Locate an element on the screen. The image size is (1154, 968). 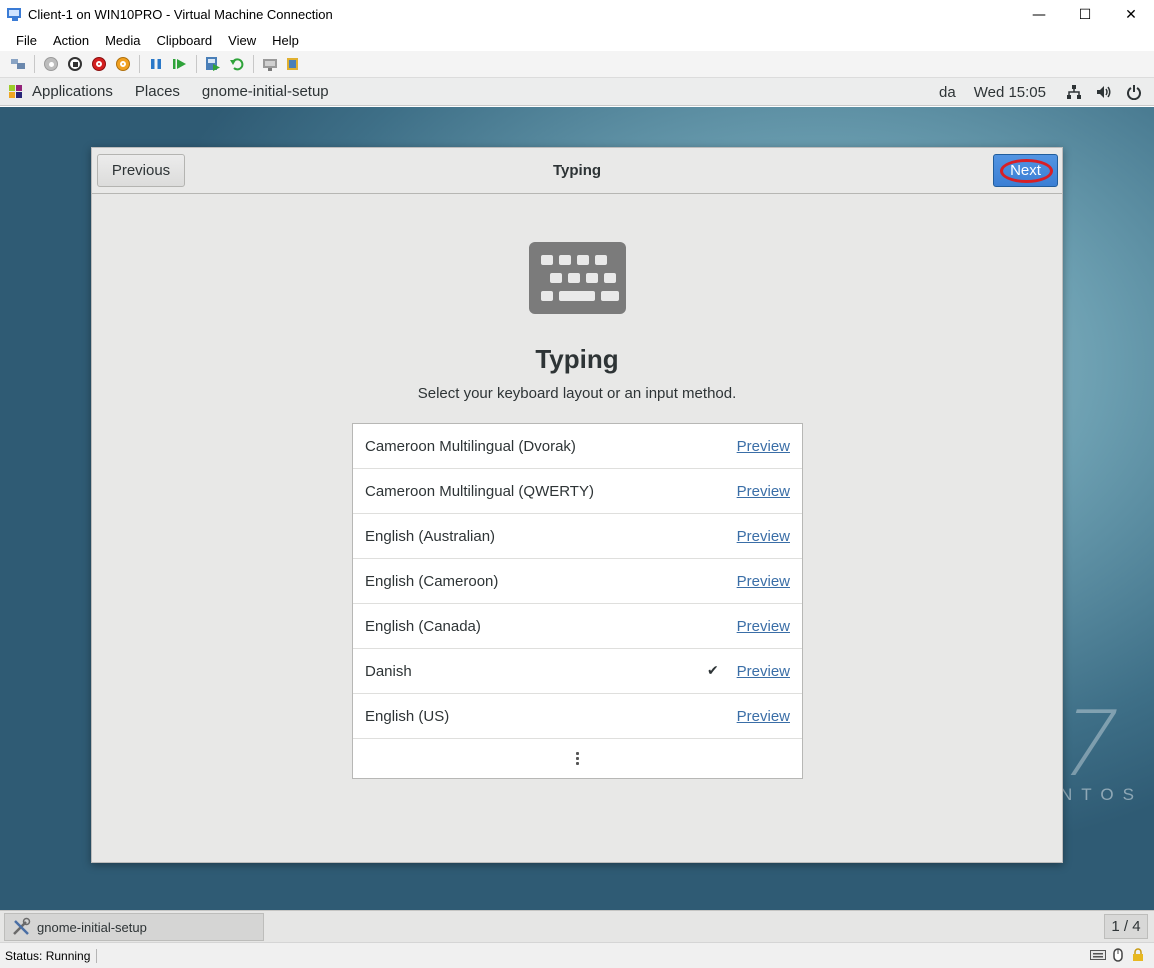
share-icon is located at coordinates (294, 64).